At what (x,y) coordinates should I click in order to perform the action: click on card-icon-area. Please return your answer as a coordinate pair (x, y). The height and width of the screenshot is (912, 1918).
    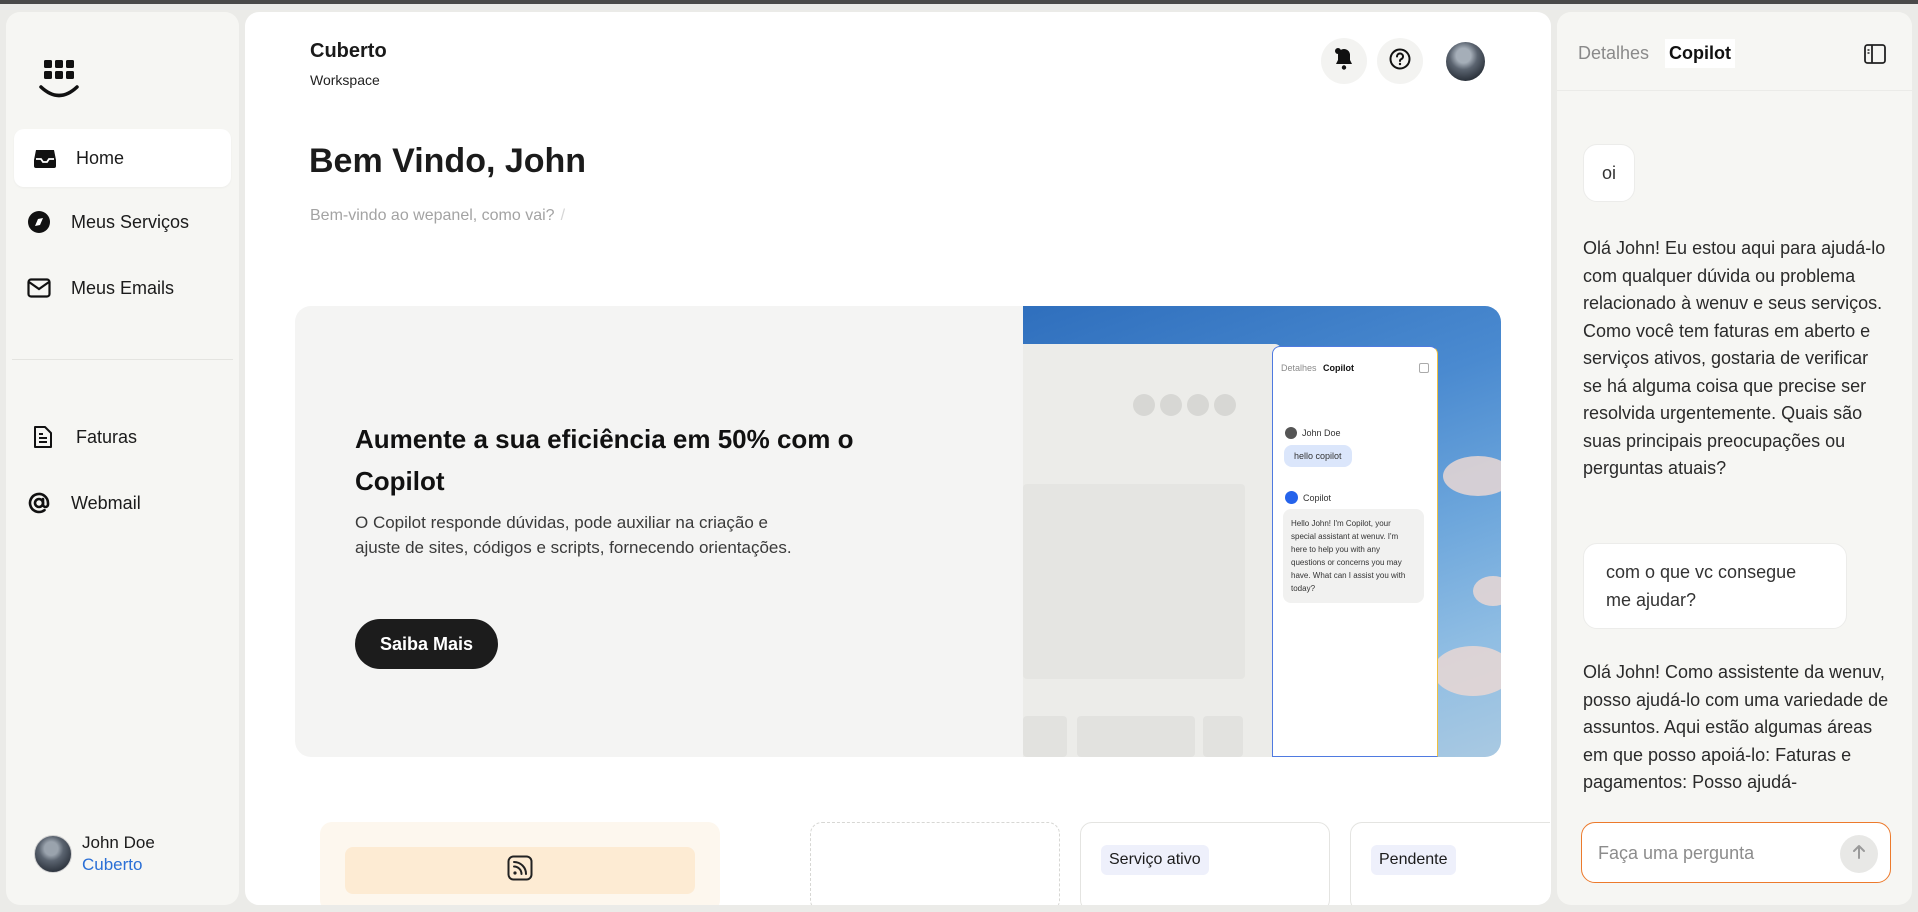
    Looking at the image, I should click on (520, 870).